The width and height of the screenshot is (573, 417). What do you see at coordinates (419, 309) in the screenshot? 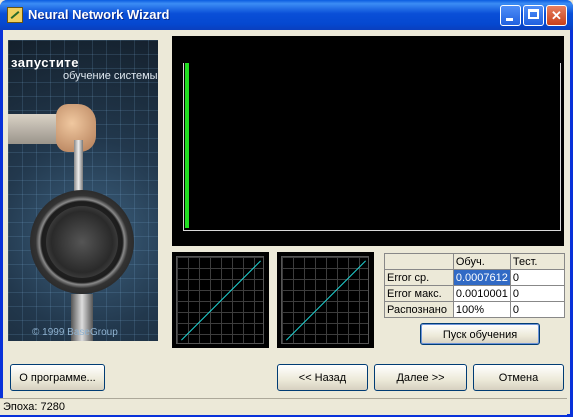
I see `row-label-recognized: Распознано` at bounding box center [419, 309].